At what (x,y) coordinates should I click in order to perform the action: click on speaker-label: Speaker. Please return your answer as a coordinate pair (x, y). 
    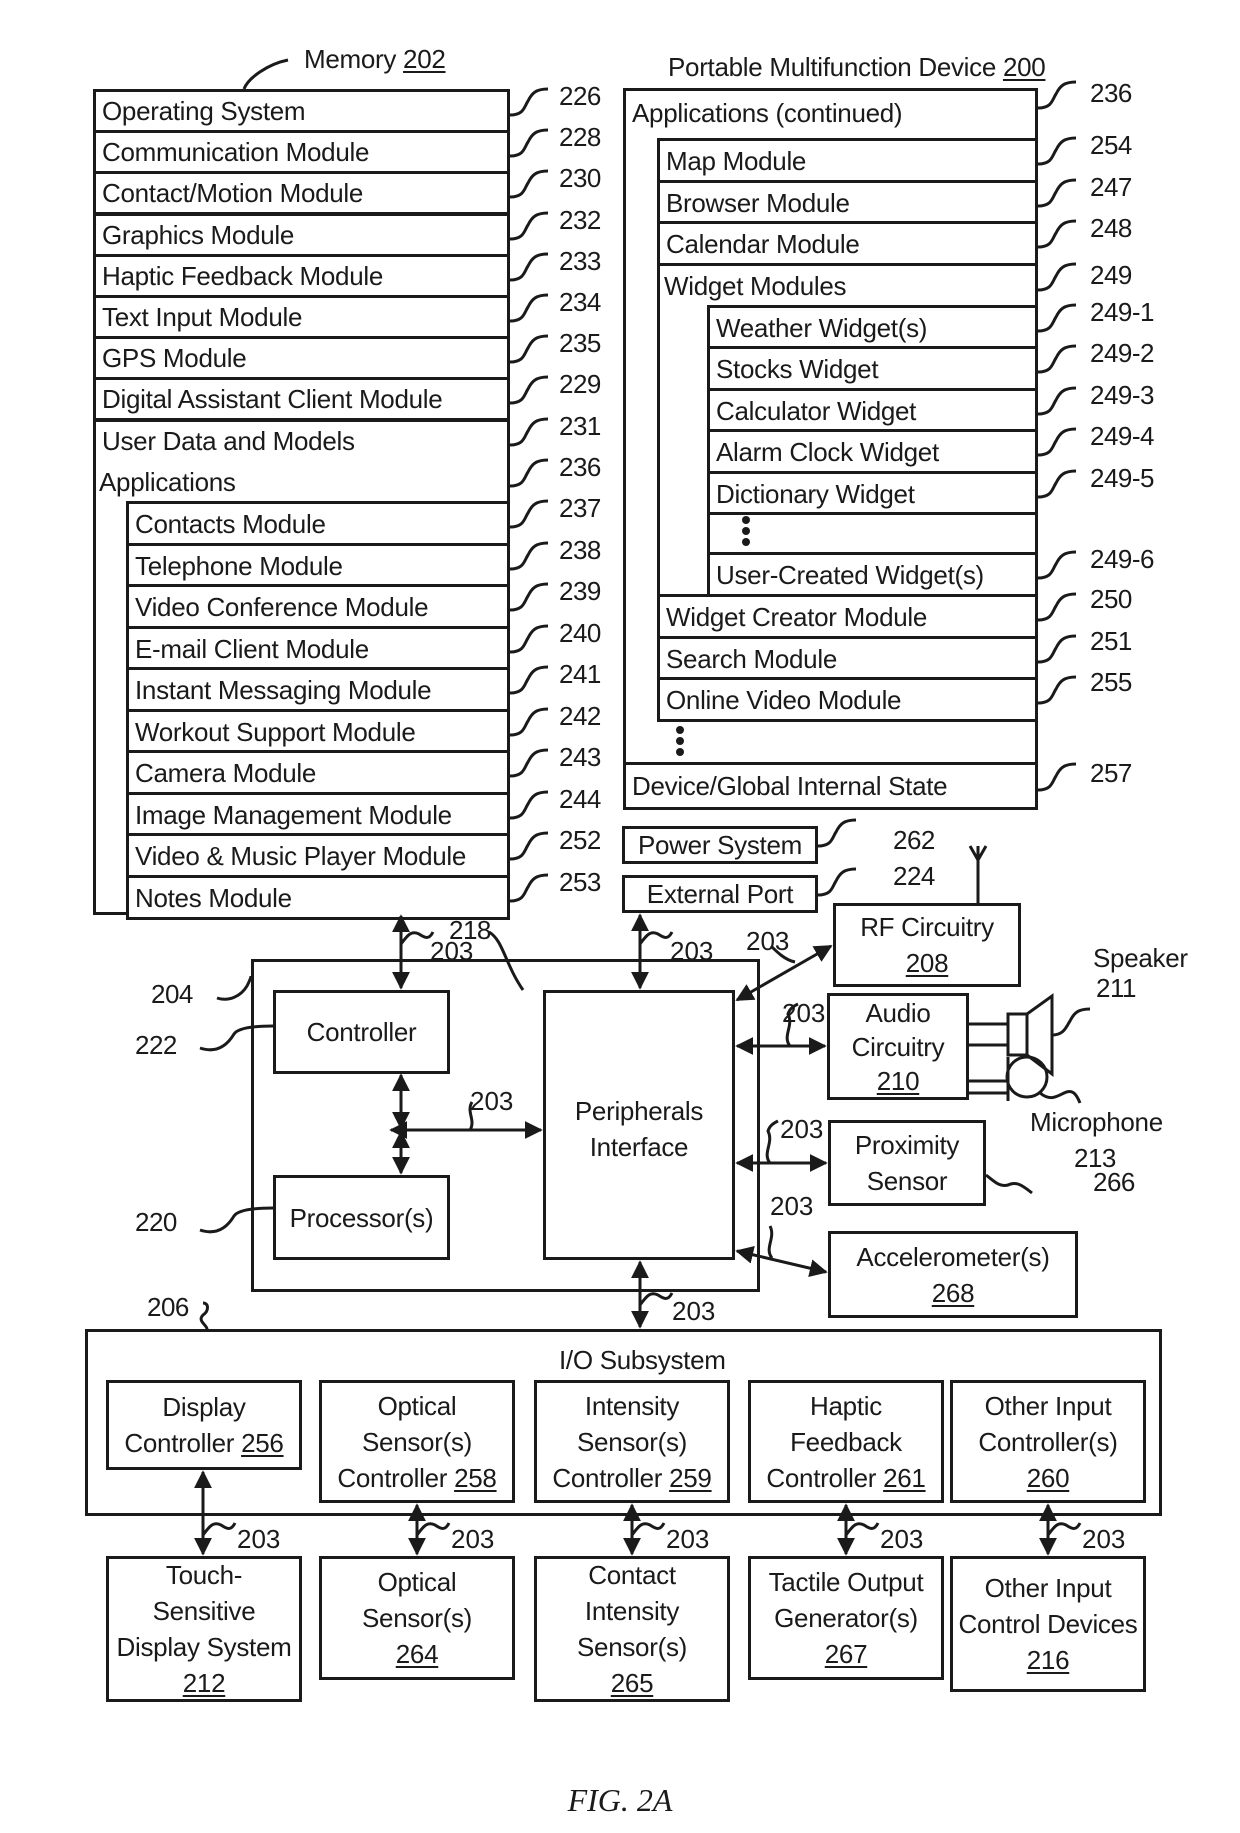
    Looking at the image, I should click on (1140, 958).